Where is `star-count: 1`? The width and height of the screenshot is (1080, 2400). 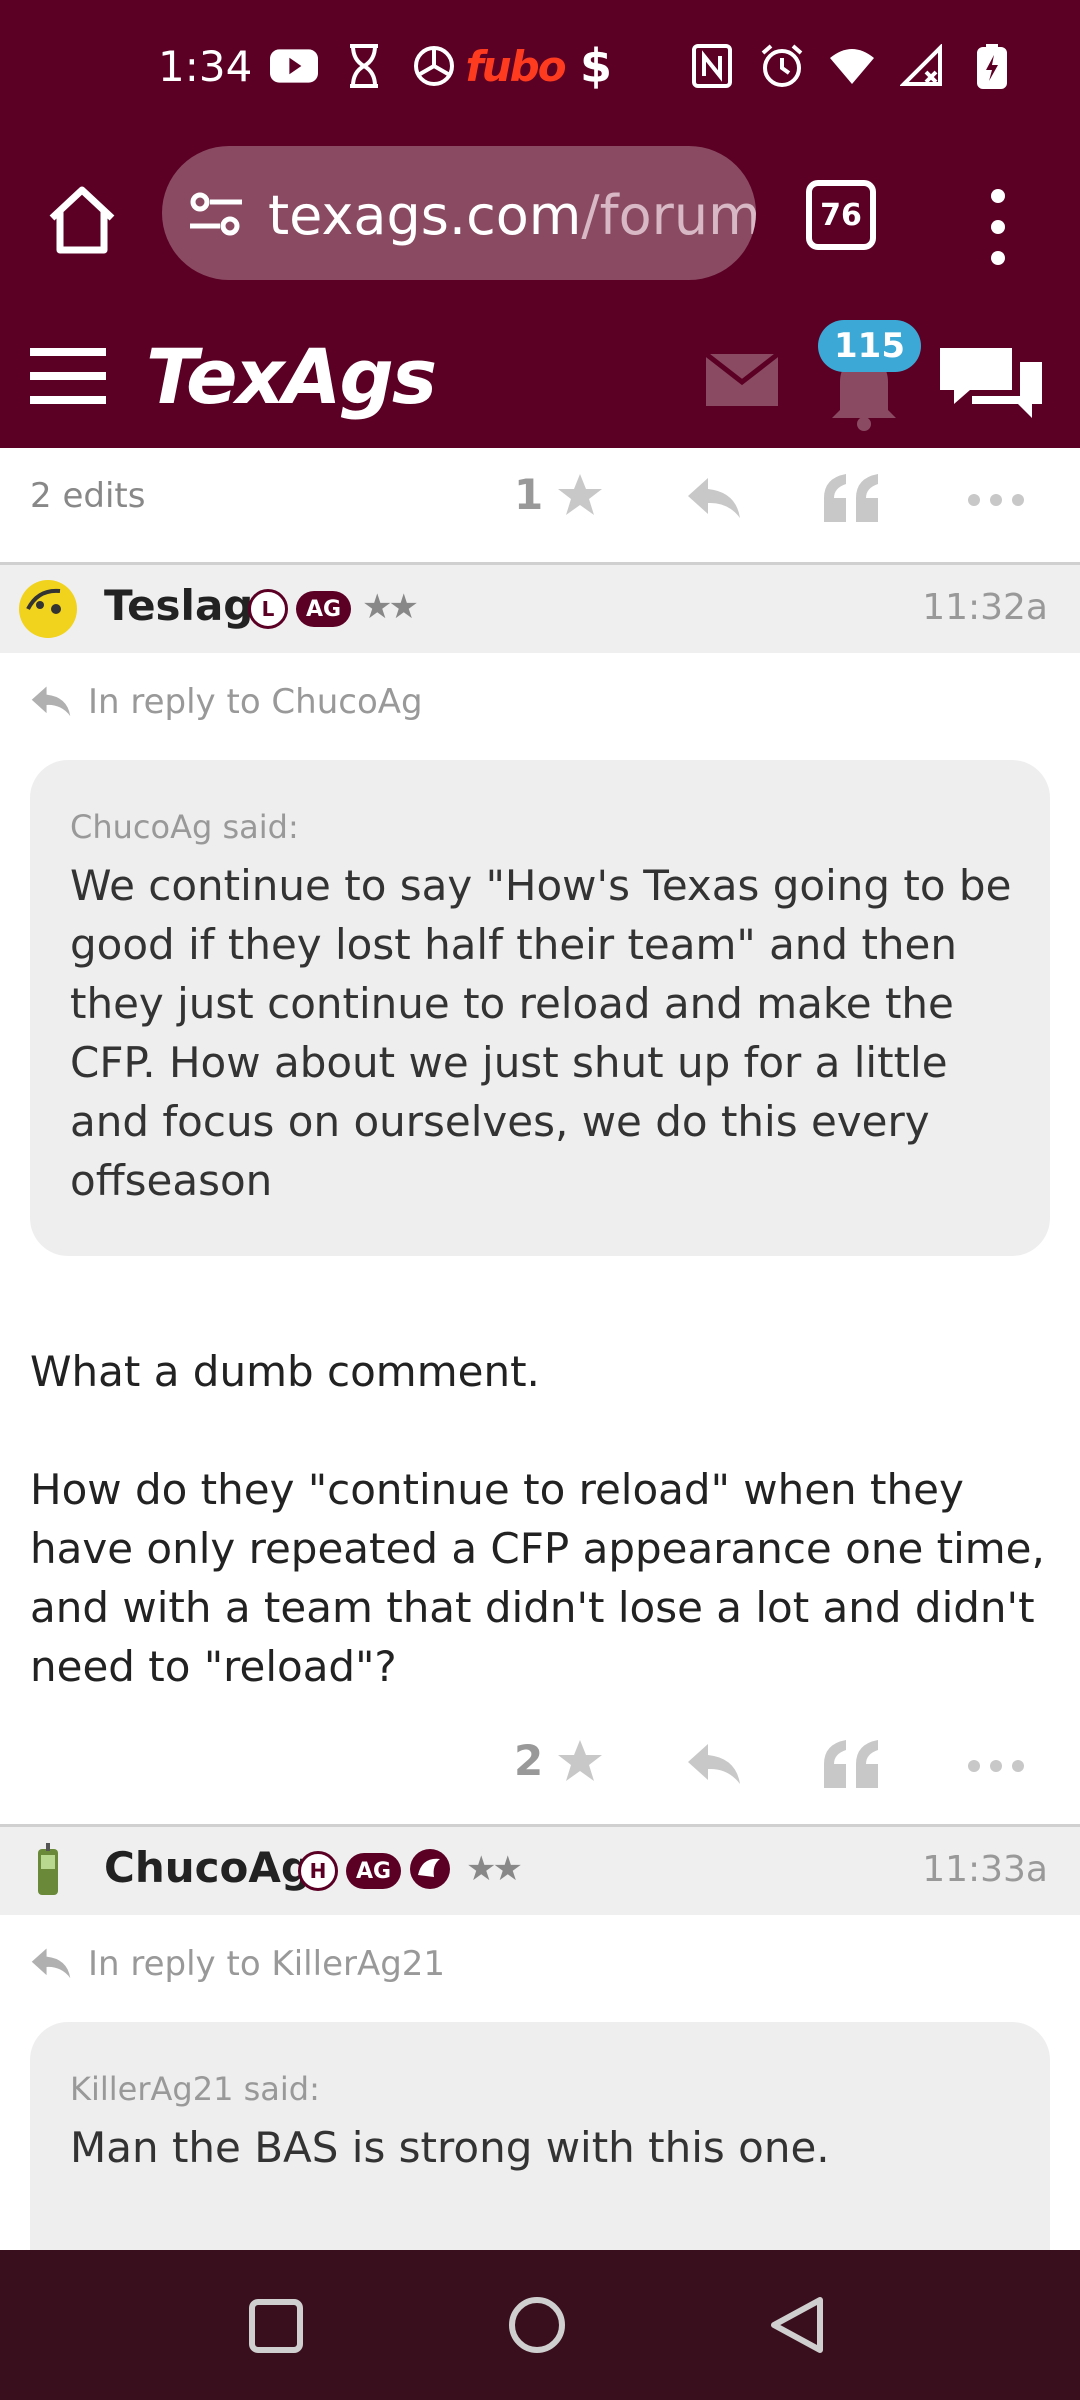
star-count: 1 is located at coordinates (529, 494).